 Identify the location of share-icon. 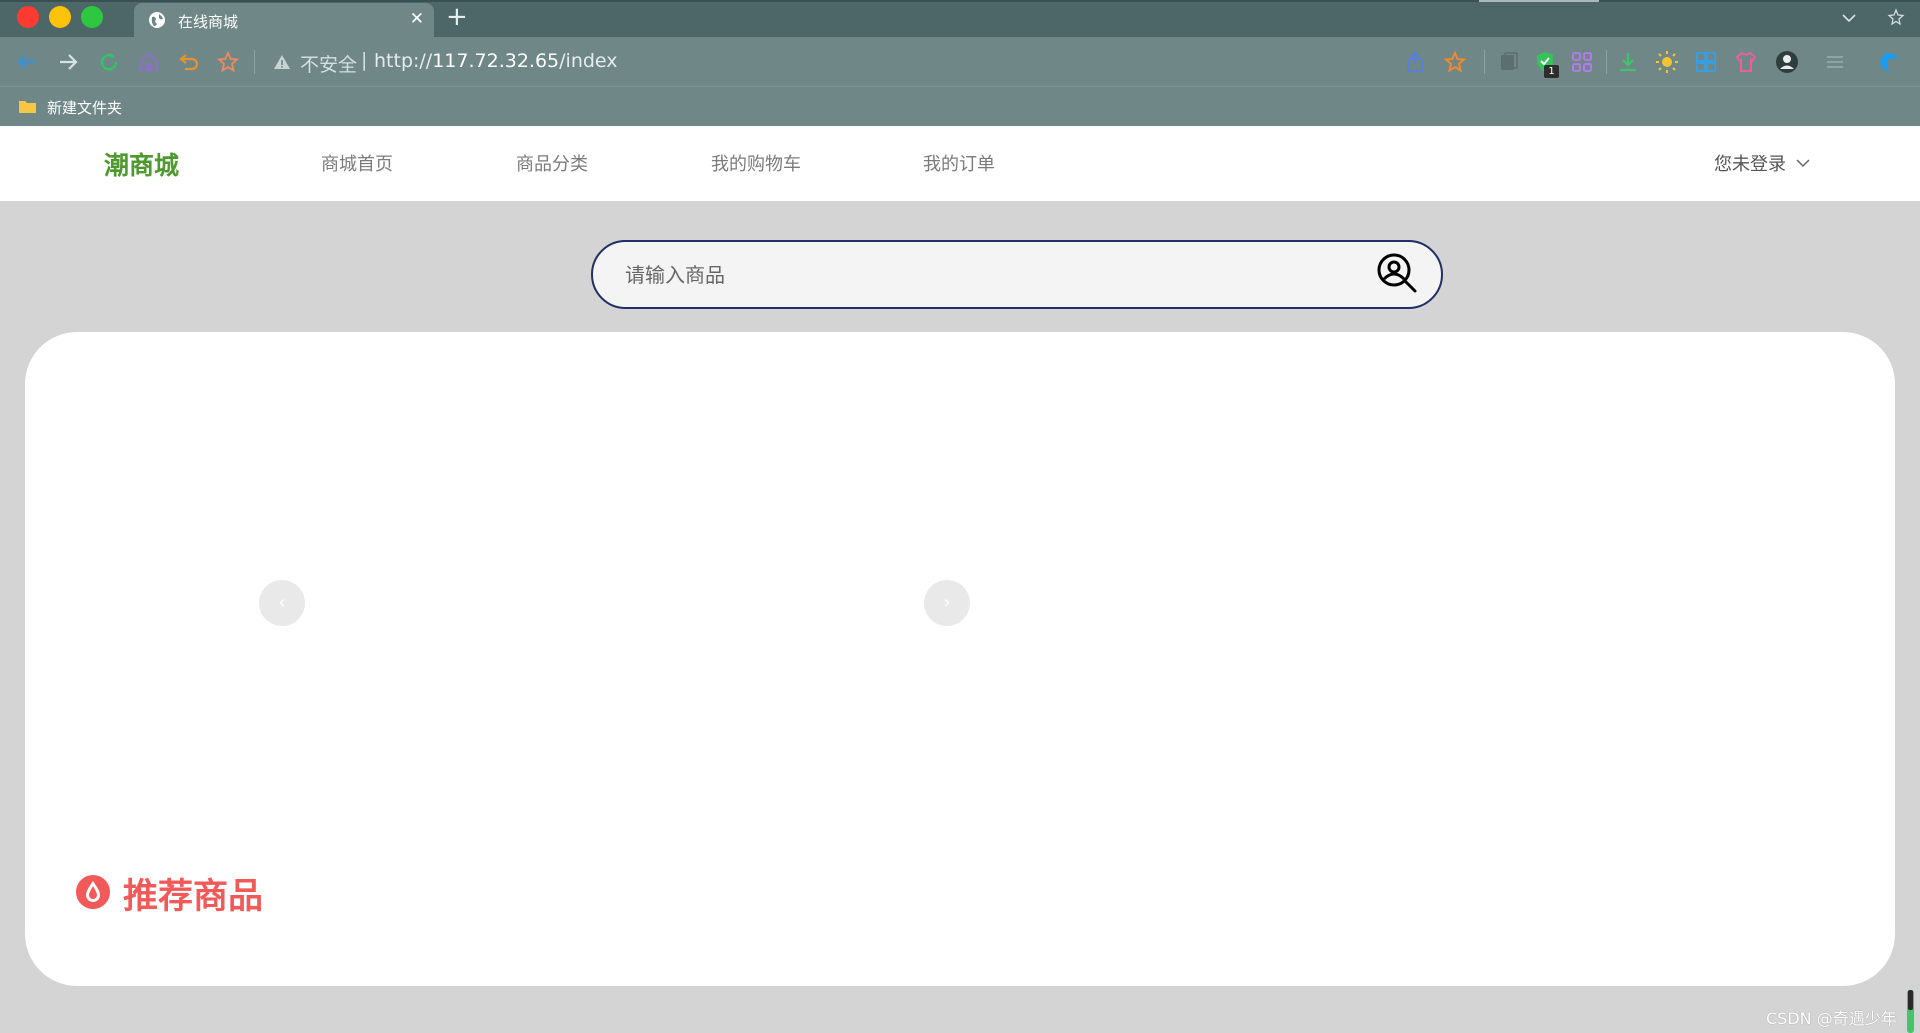
(1415, 62).